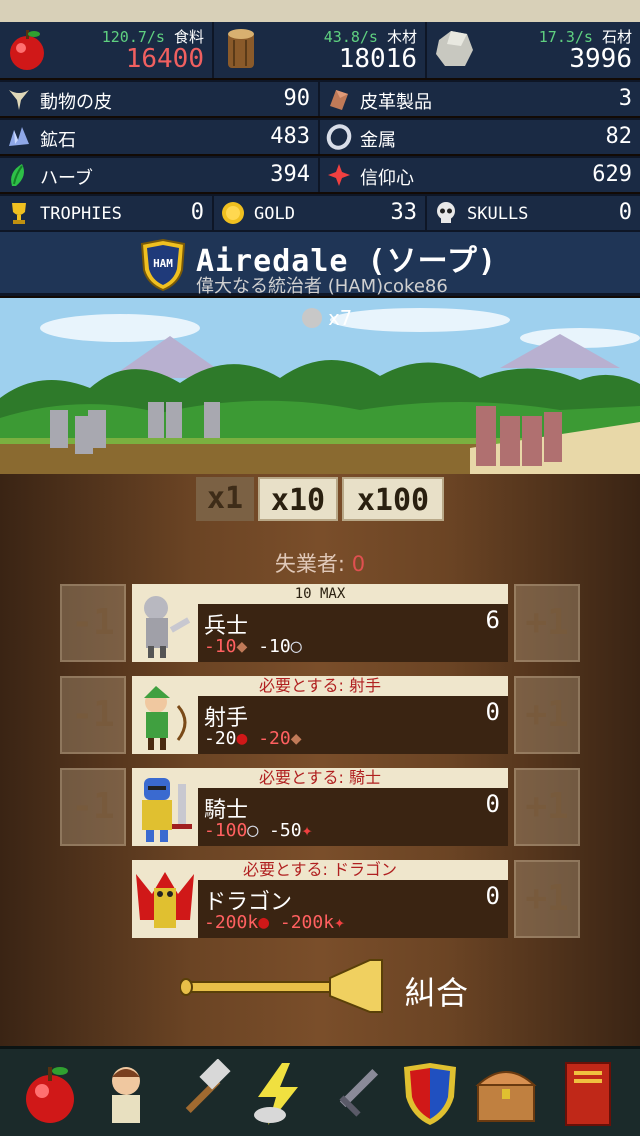 The width and height of the screenshot is (640, 1136). Describe the element at coordinates (339, 175) in the screenshot. I see `faith-cross-icon` at that location.